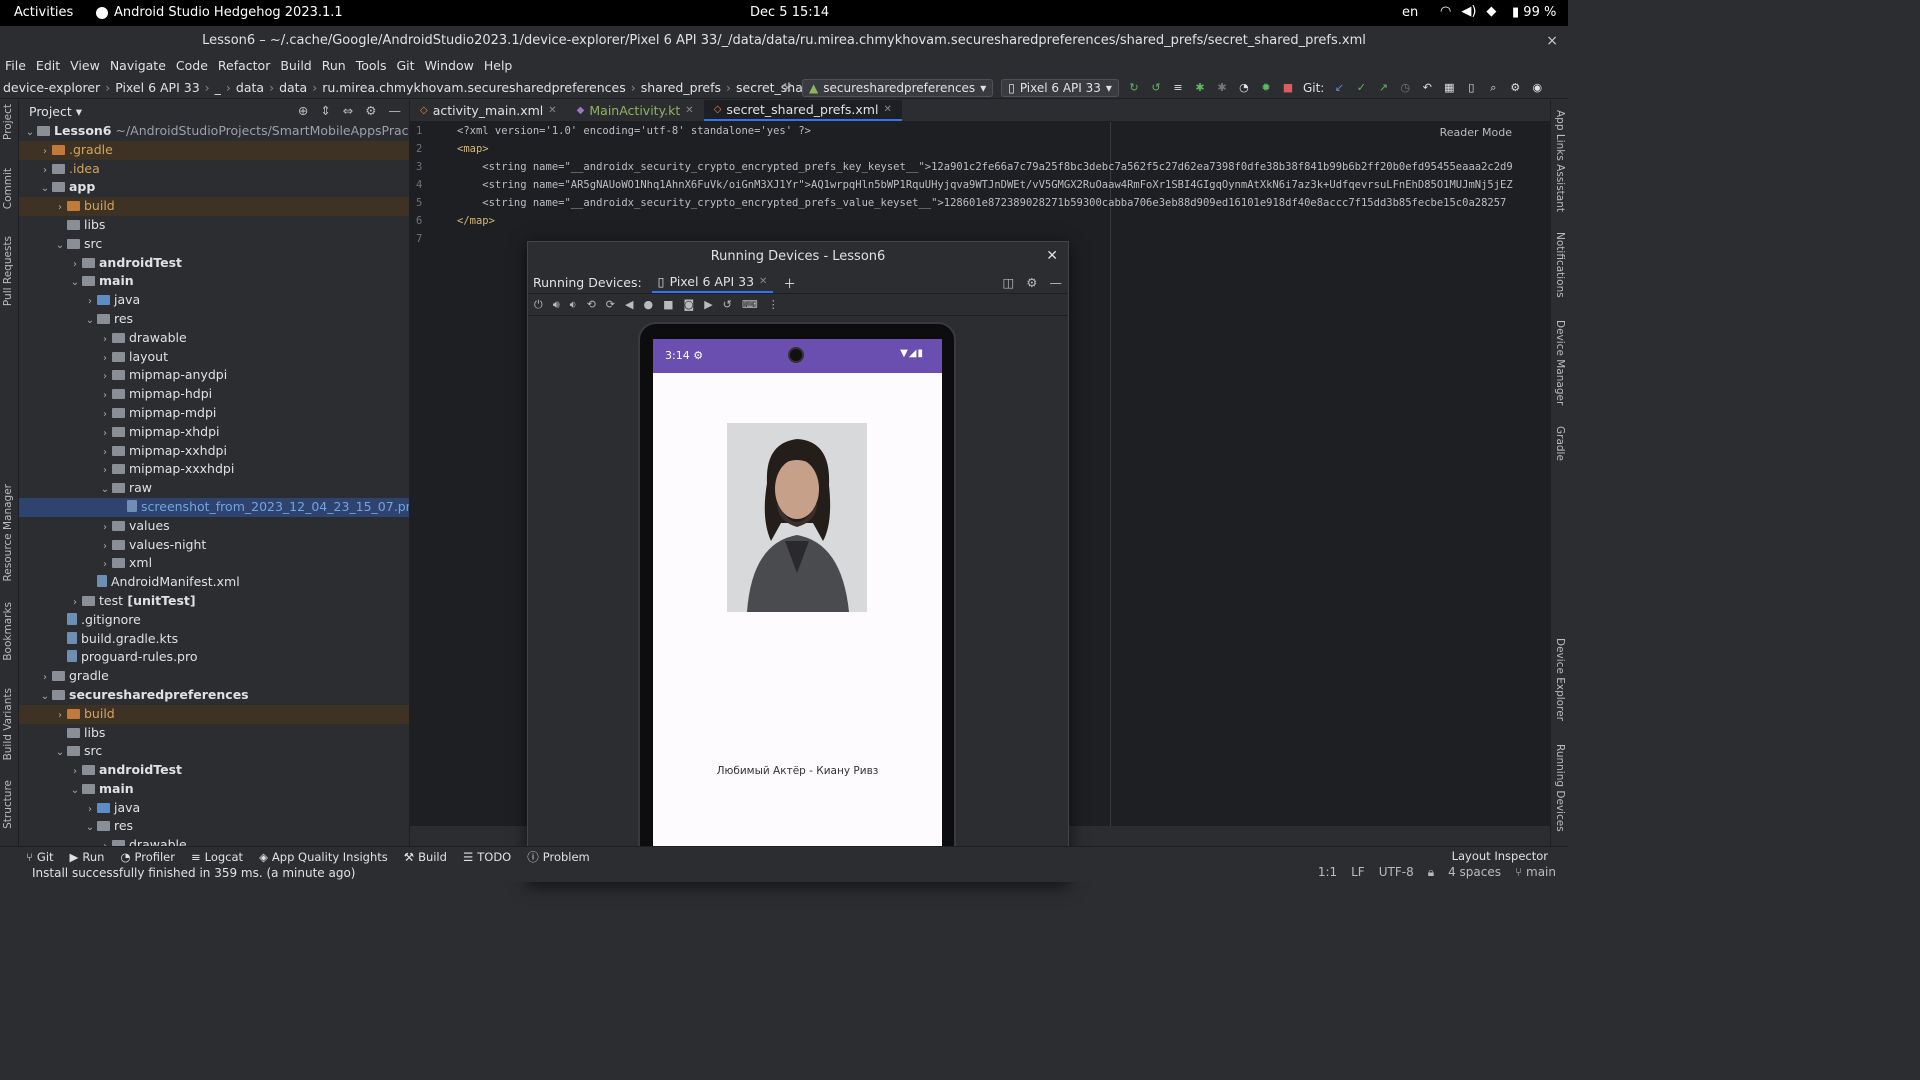  What do you see at coordinates (1383, 88) in the screenshot?
I see `git-push-icon: ↗` at bounding box center [1383, 88].